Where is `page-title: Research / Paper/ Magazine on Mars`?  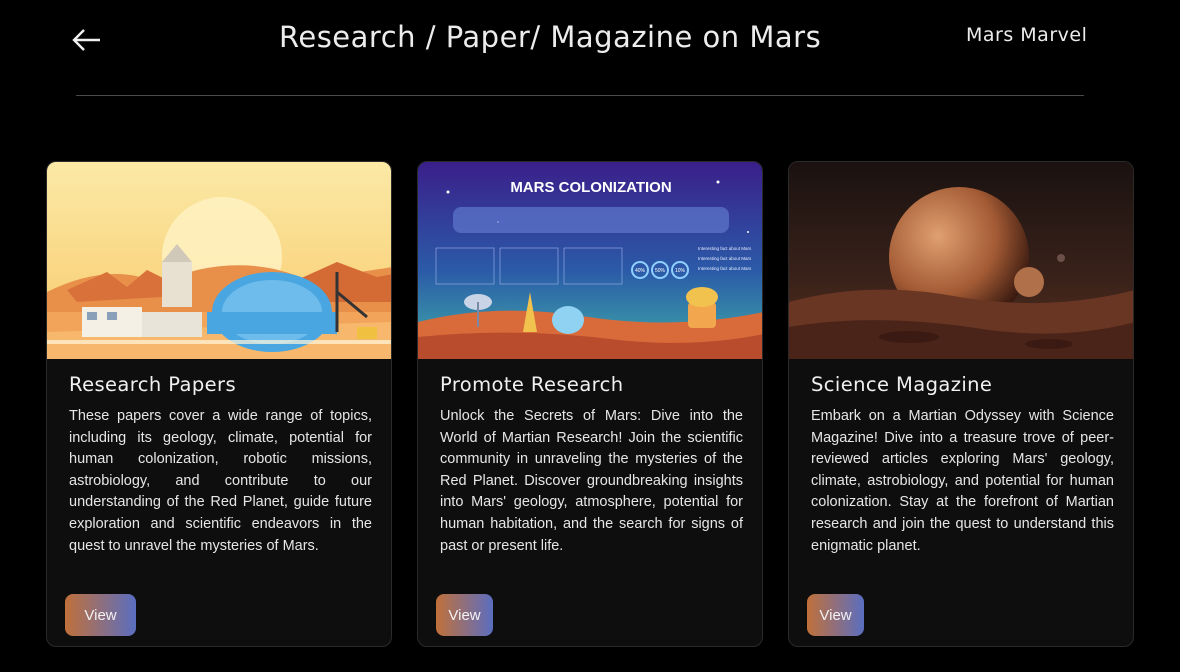
page-title: Research / Paper/ Magazine on Mars is located at coordinates (550, 37).